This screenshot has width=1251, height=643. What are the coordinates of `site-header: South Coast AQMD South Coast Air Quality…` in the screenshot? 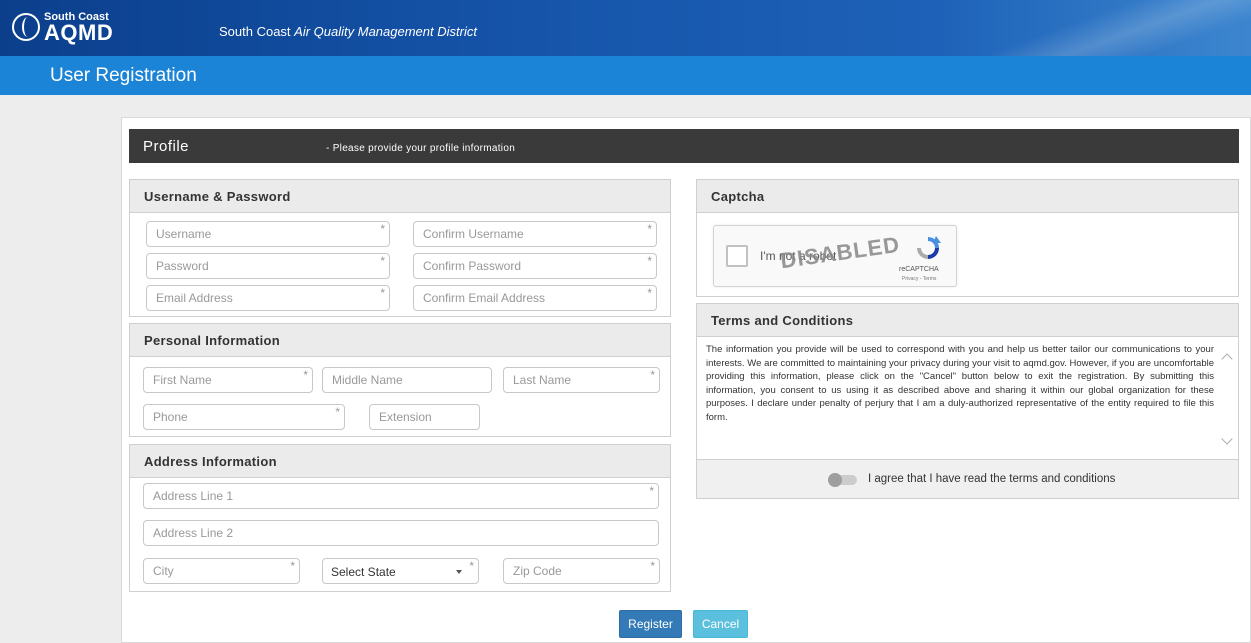 It's located at (625, 28).